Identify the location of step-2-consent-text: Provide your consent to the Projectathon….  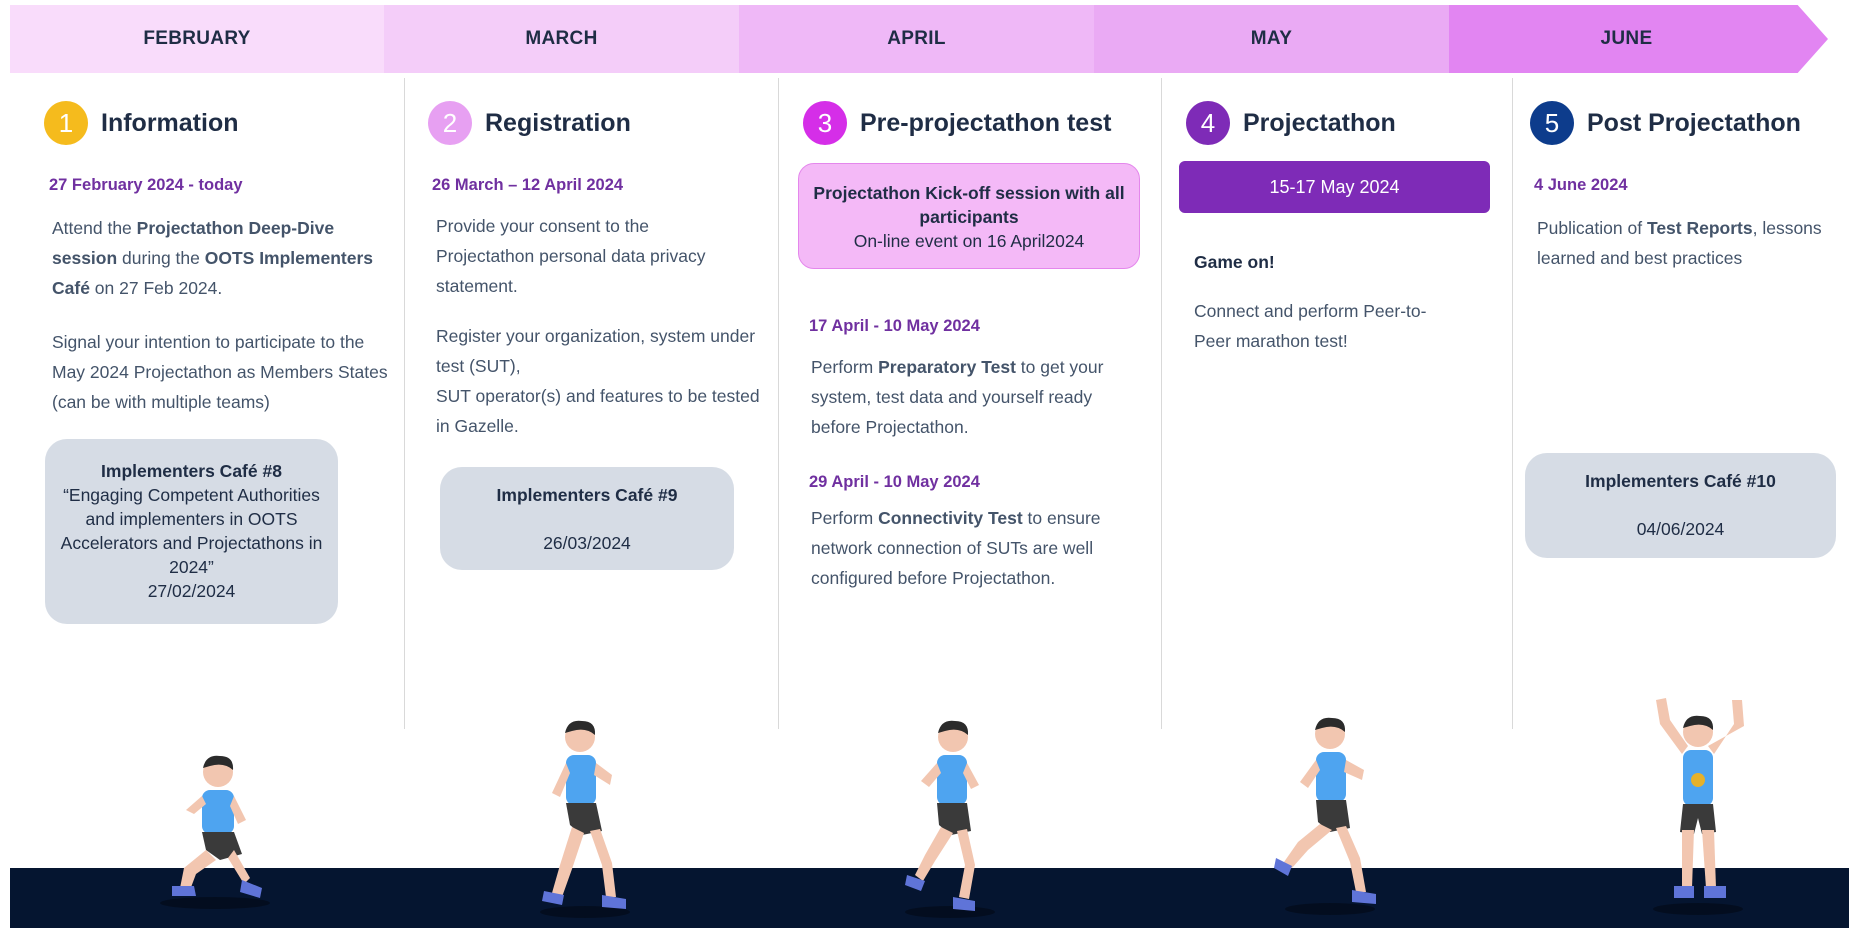
(571, 256).